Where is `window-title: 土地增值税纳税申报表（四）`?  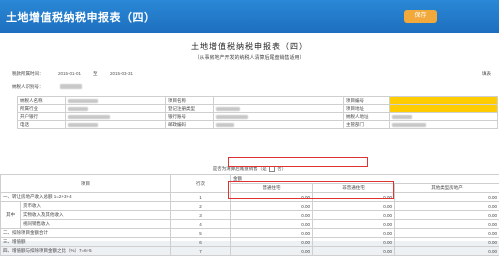
window-title: 土地增值税纳税申报表（四） is located at coordinates (81, 17).